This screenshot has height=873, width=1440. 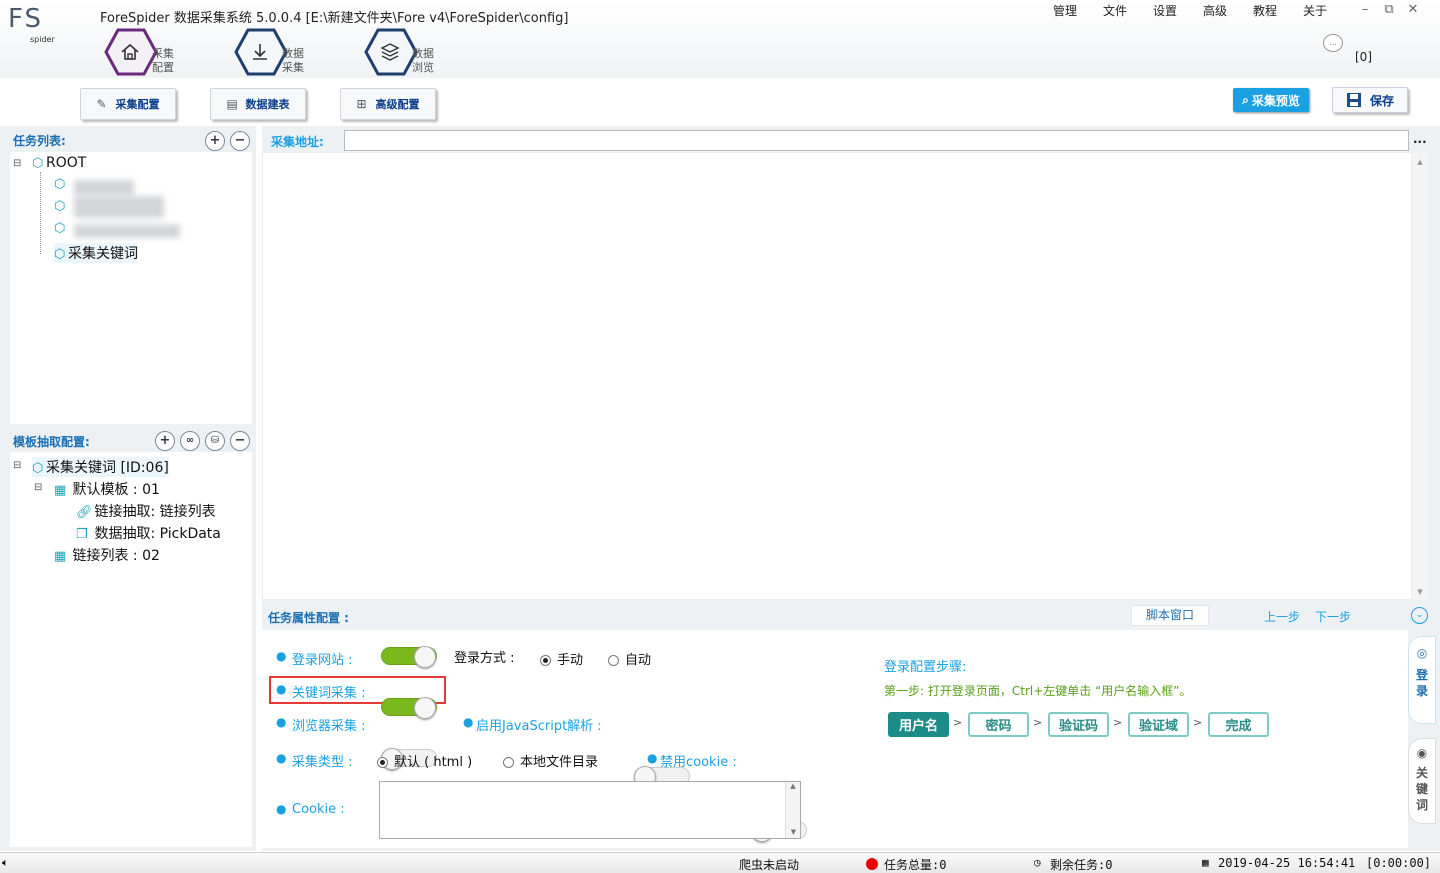 I want to click on advanced-config-button: ⊞ 高级配置, so click(x=388, y=104).